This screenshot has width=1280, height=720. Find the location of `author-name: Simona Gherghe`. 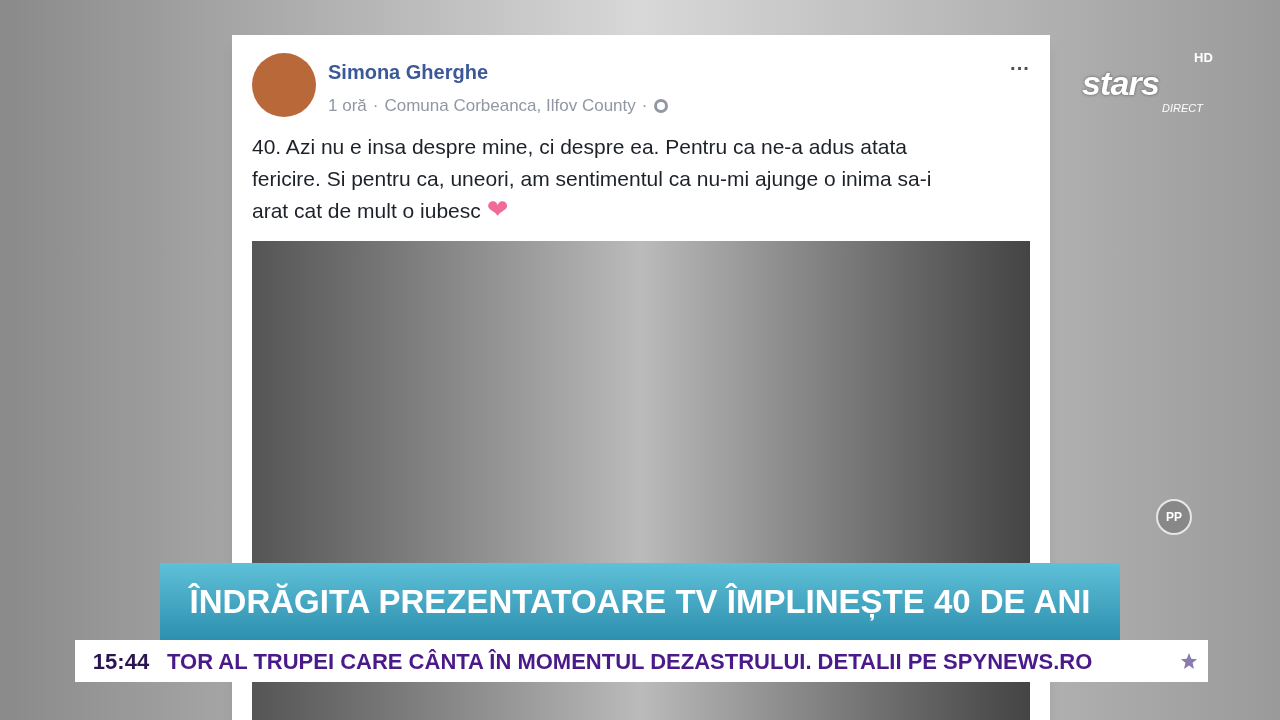

author-name: Simona Gherghe is located at coordinates (663, 72).